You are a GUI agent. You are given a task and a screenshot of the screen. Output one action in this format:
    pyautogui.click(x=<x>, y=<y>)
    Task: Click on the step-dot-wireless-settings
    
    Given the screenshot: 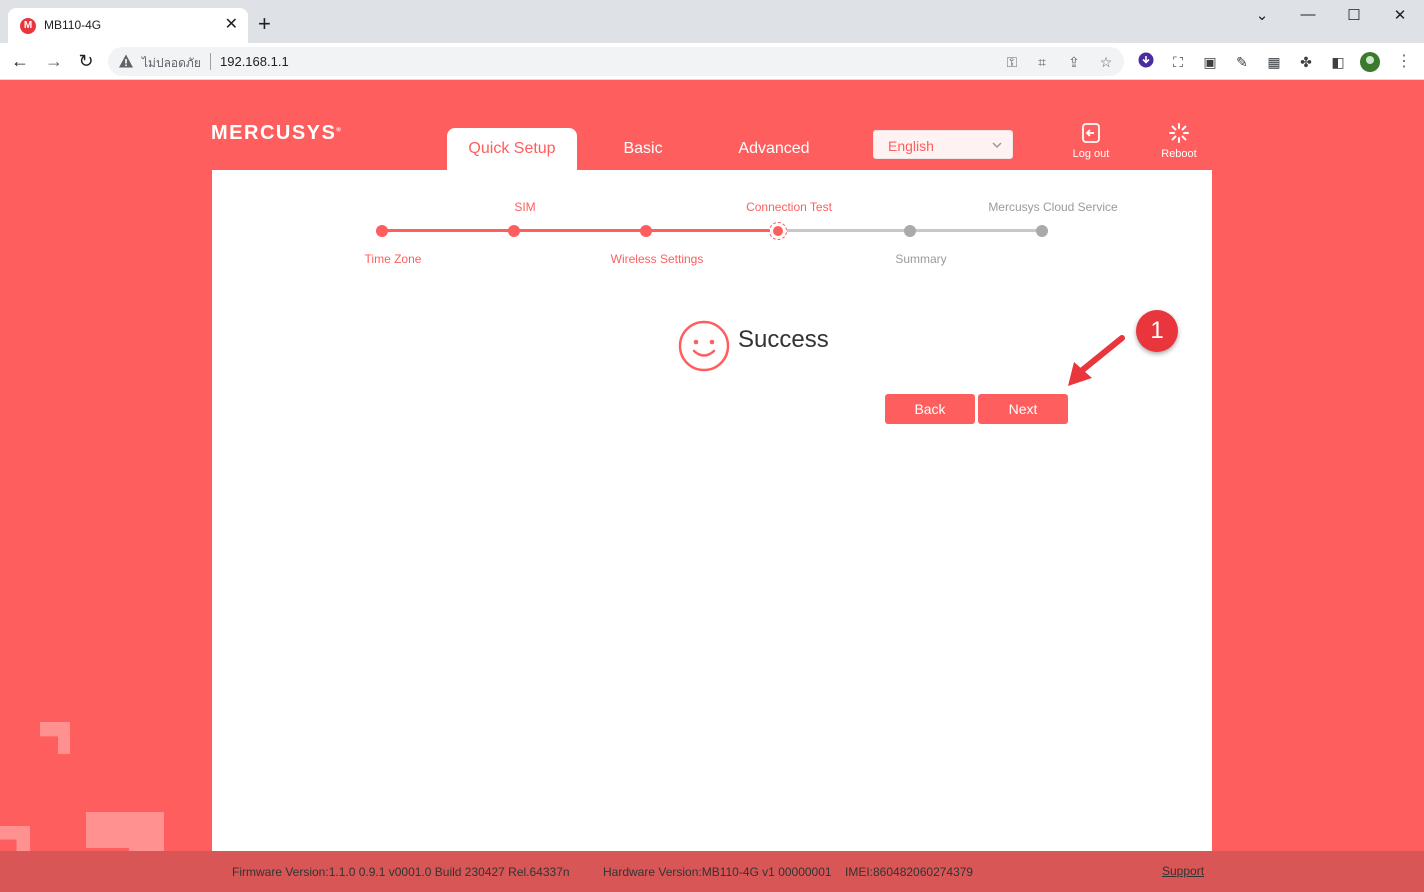 What is the action you would take?
    pyautogui.click(x=646, y=231)
    